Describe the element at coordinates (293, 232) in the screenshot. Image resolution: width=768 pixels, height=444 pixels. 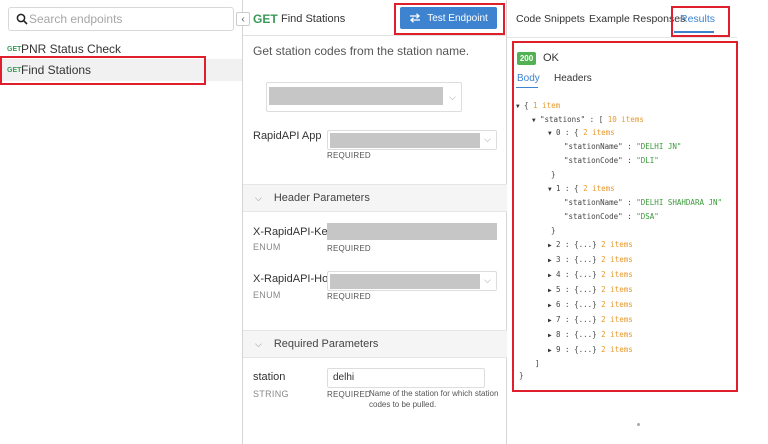
I see `param-name: X-RapidAPI-Key` at that location.